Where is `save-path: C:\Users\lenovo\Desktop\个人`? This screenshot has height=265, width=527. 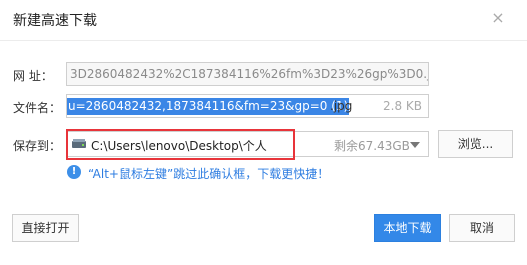 save-path: C:\Users\lenovo\Desktop\个人 is located at coordinates (179, 146).